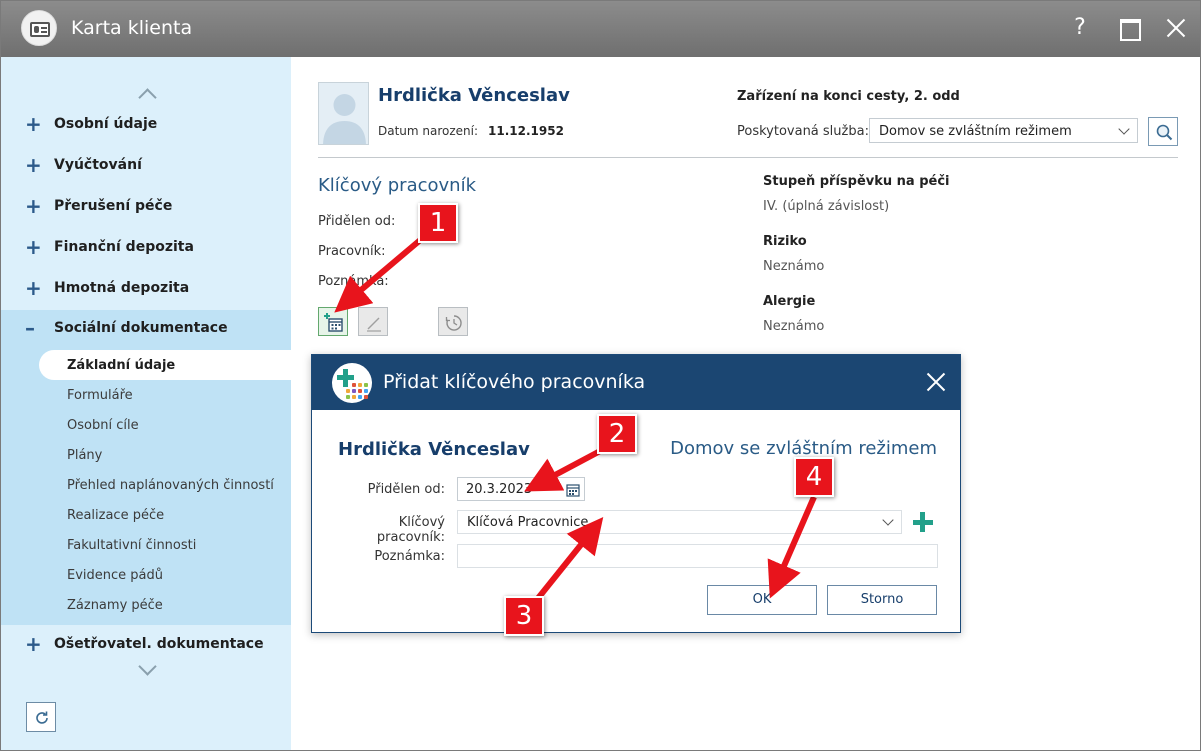 The image size is (1201, 751). Describe the element at coordinates (146, 166) in the screenshot. I see `sidebar-item-billing: + Vyúčtování` at that location.